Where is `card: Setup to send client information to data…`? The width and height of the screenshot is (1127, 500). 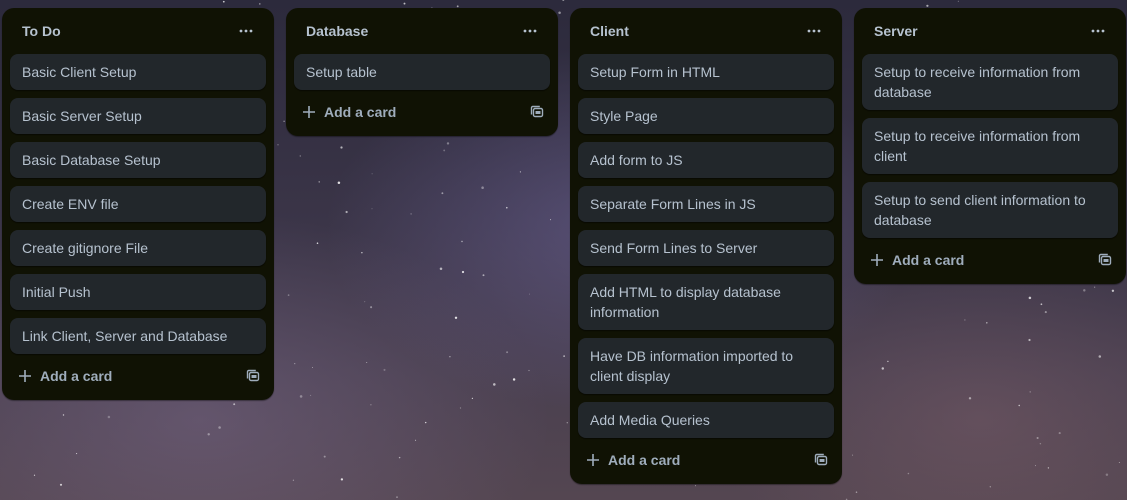
card: Setup to send client information to data… is located at coordinates (990, 210).